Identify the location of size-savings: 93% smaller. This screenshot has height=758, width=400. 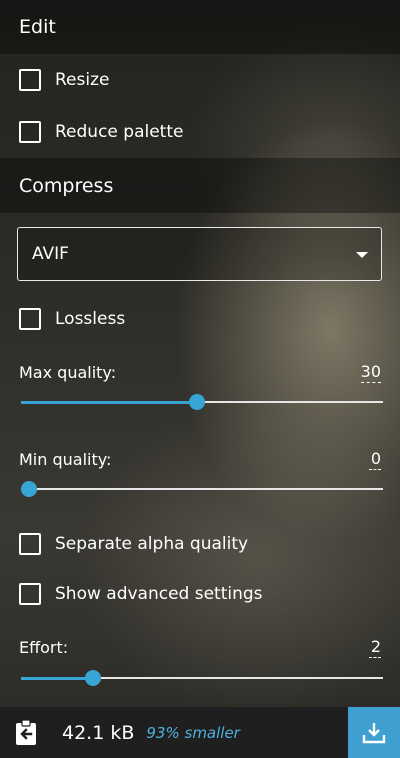
(193, 732).